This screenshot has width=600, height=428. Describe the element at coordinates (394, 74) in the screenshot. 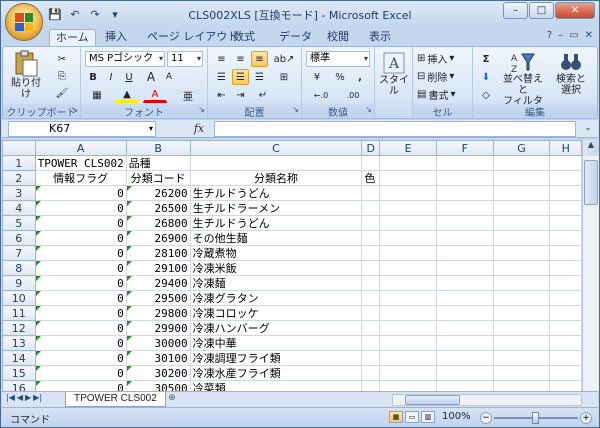

I see `styles-button: A スタイル` at that location.